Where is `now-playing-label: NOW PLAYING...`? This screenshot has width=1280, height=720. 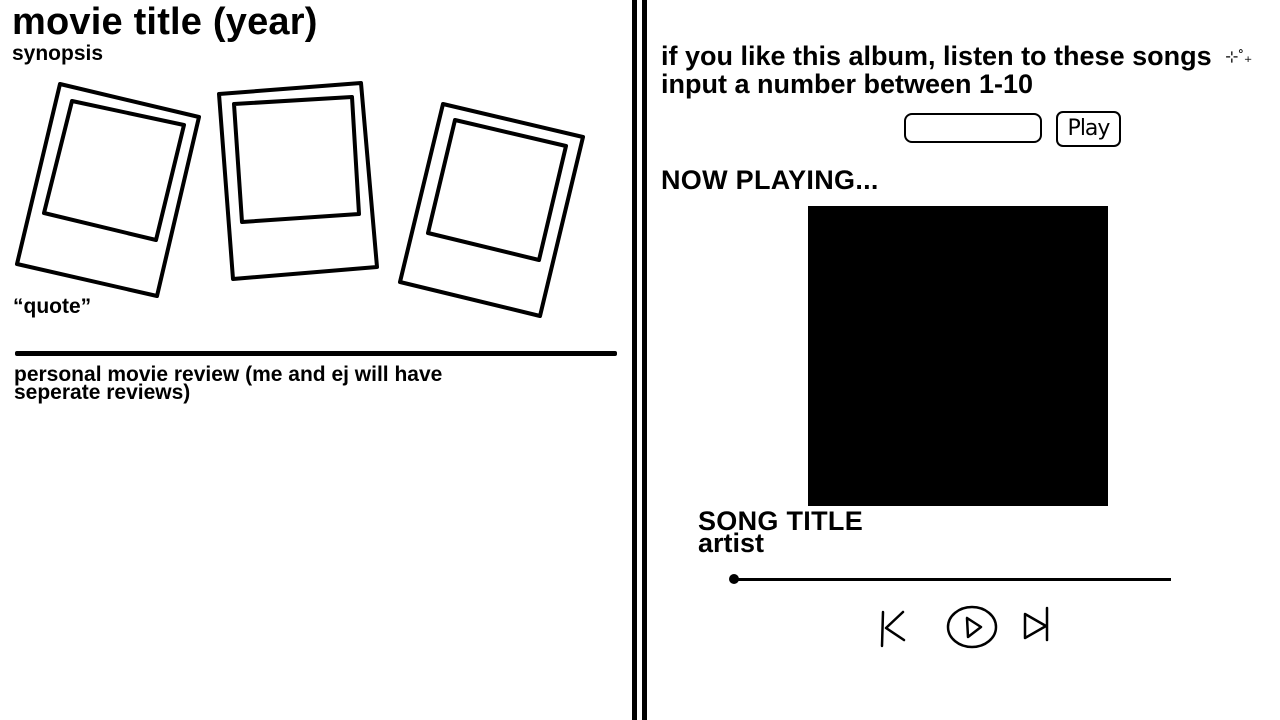 now-playing-label: NOW PLAYING... is located at coordinates (770, 180).